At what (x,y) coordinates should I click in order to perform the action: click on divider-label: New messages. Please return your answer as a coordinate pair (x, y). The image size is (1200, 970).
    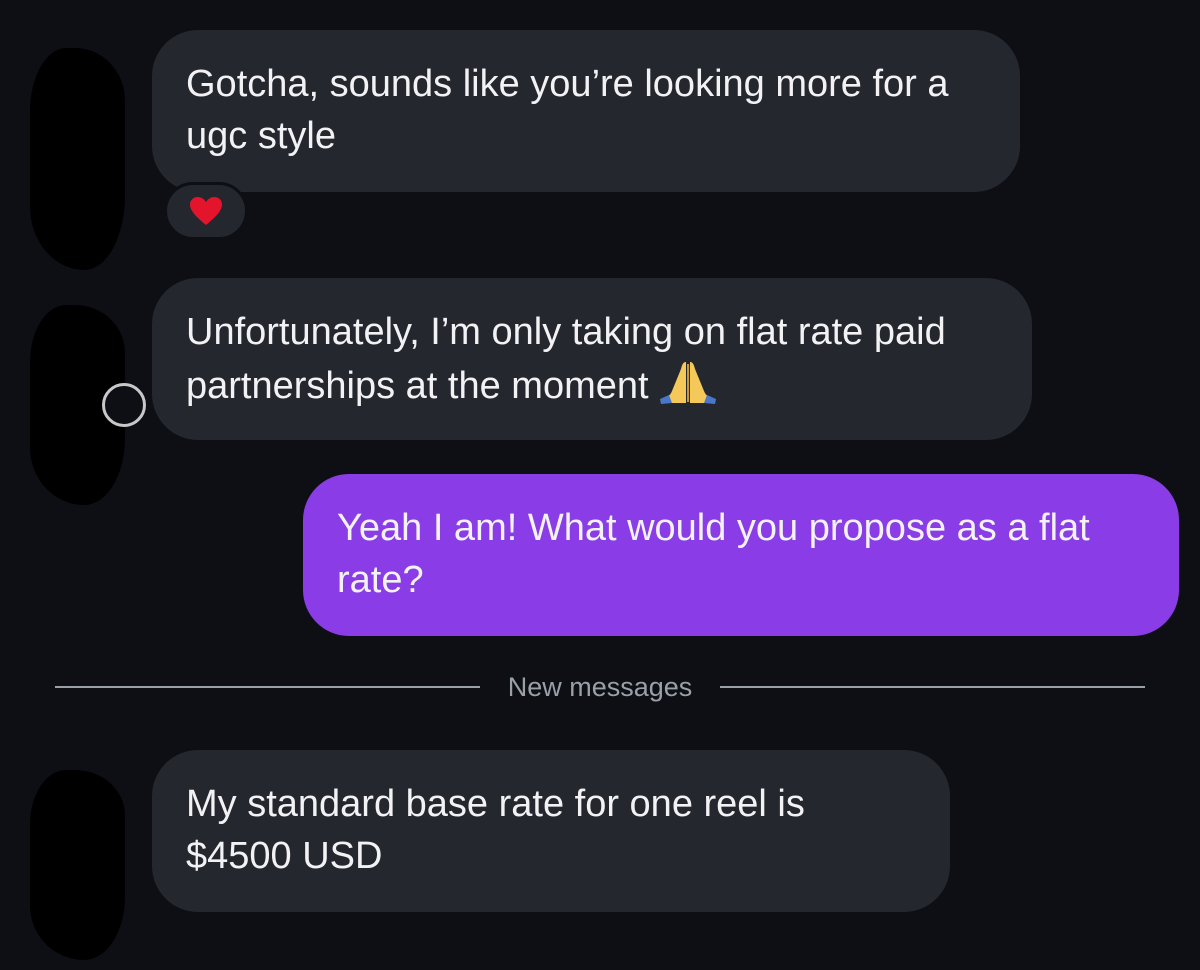
    Looking at the image, I should click on (600, 686).